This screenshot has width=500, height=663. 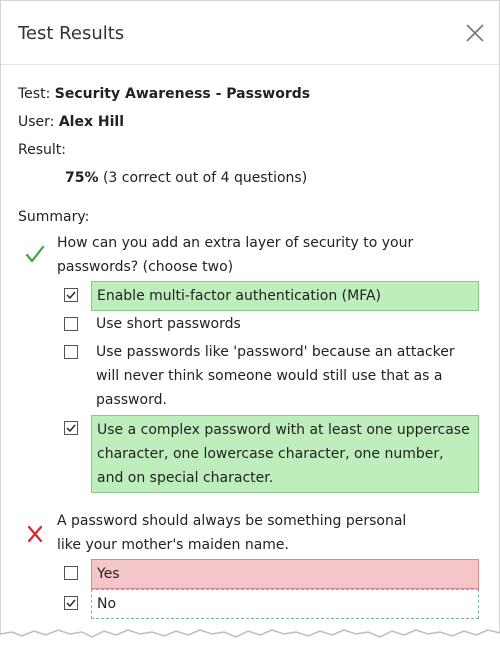 What do you see at coordinates (71, 603) in the screenshot?
I see `answer-2-2-checkbox` at bounding box center [71, 603].